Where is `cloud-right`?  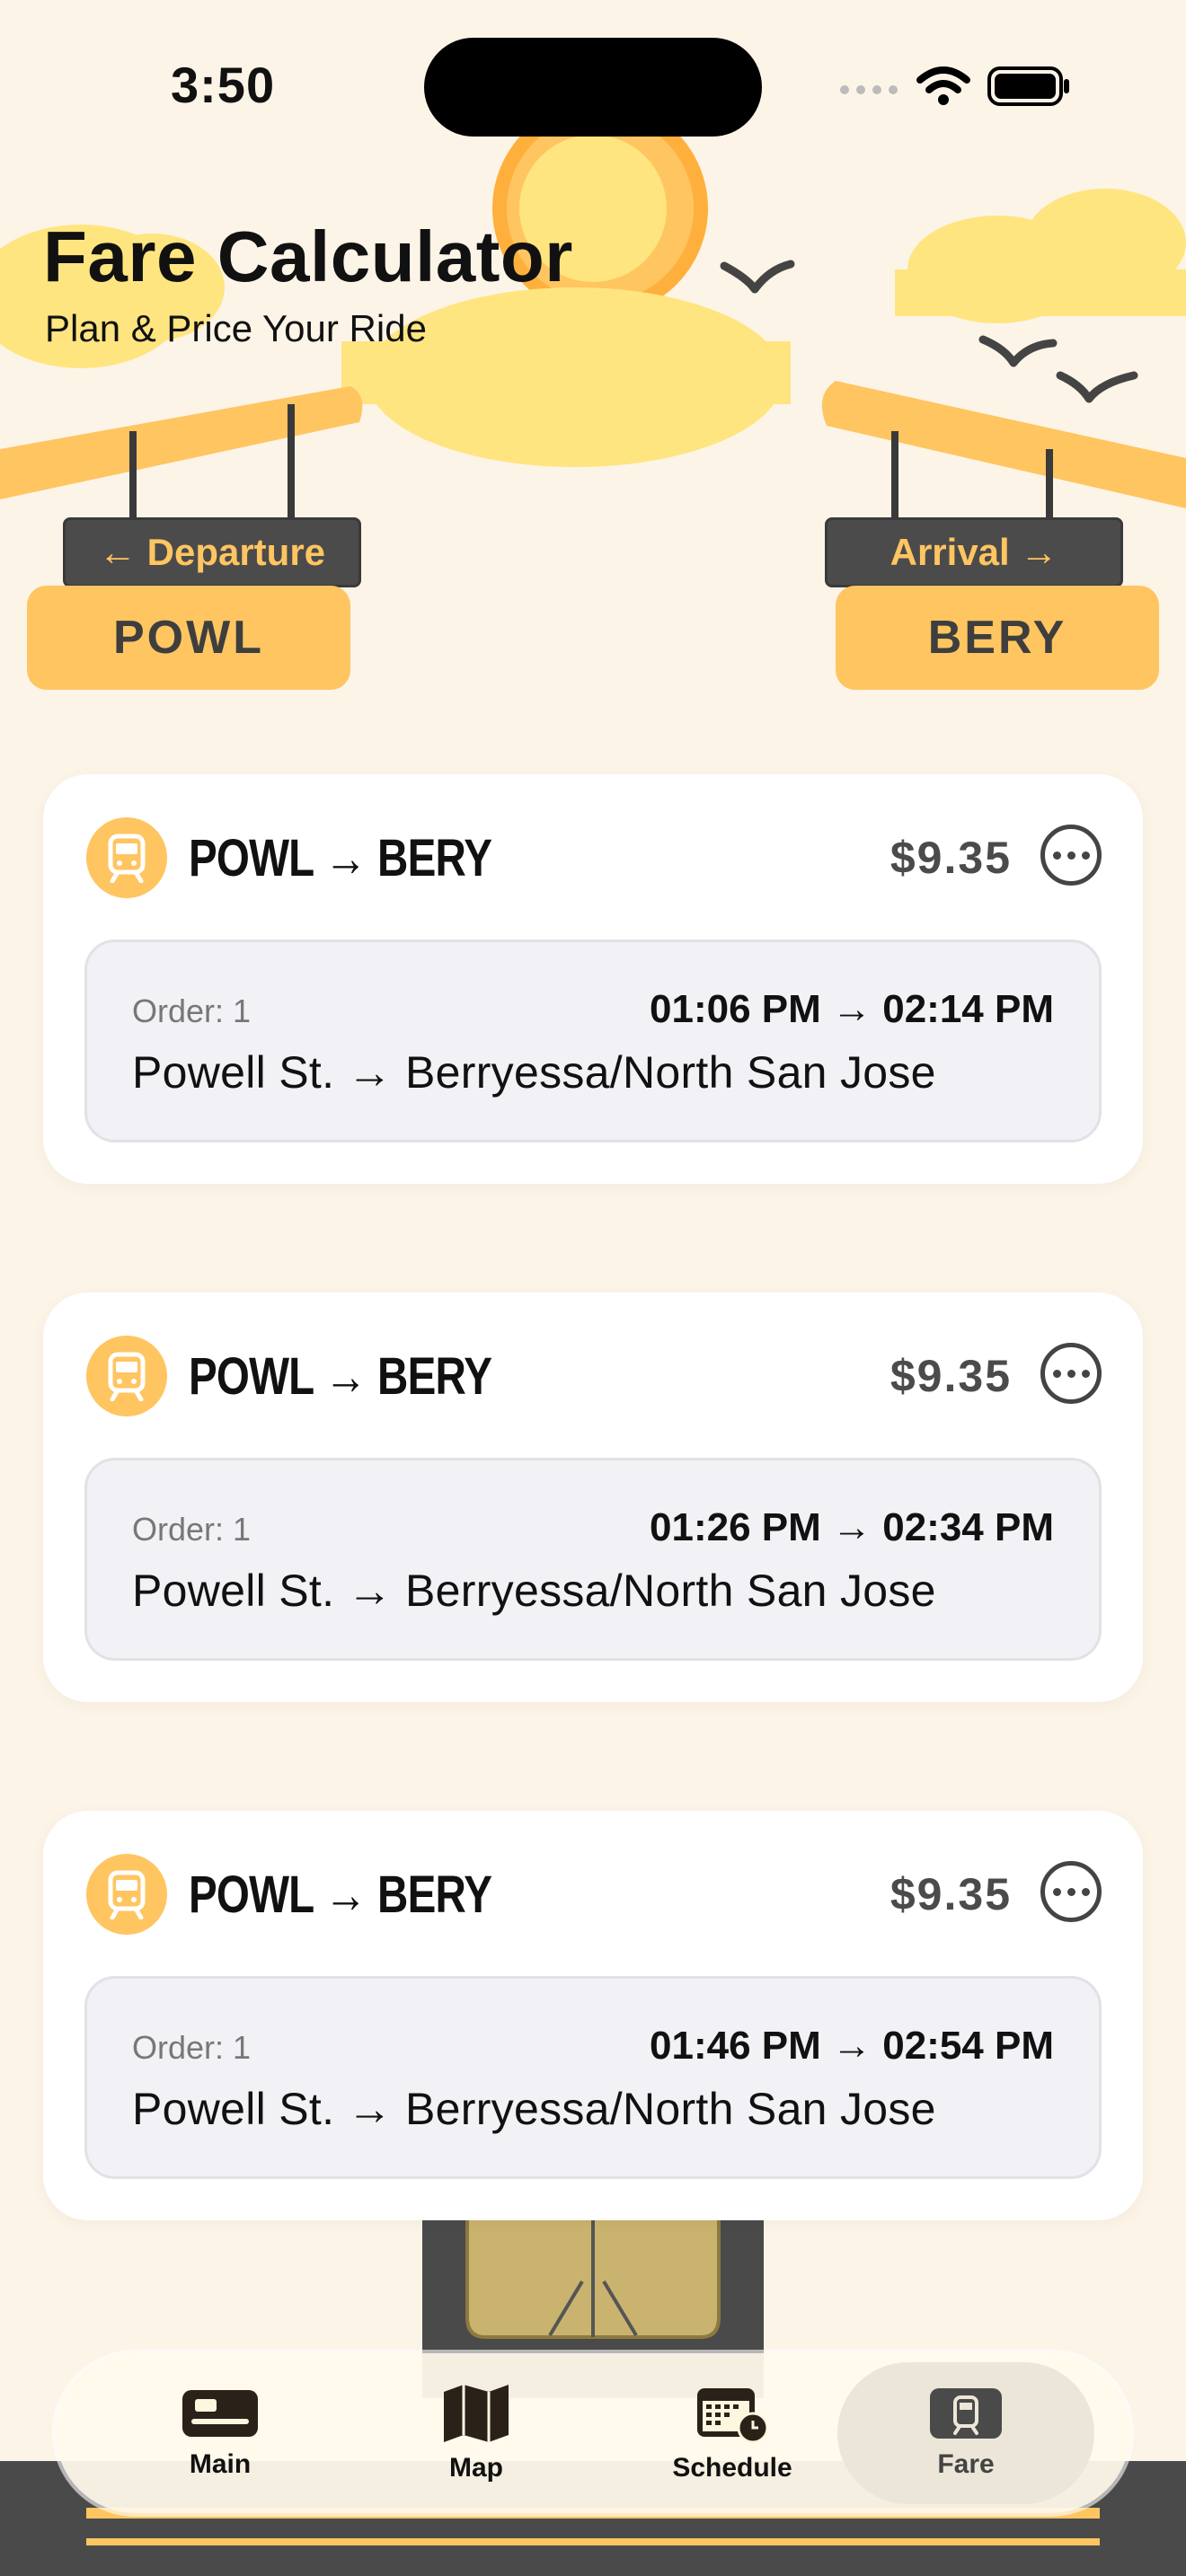 cloud-right is located at coordinates (1040, 256).